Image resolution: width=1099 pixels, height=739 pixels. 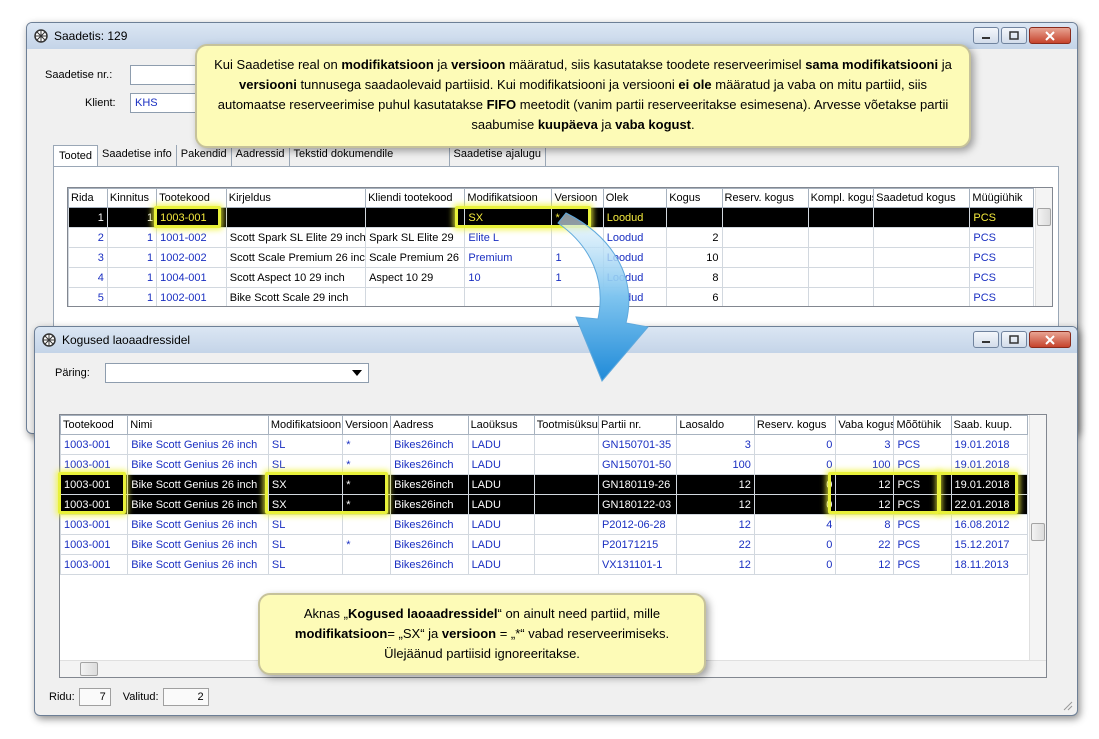 I want to click on col-header: Rida, so click(x=88, y=198).